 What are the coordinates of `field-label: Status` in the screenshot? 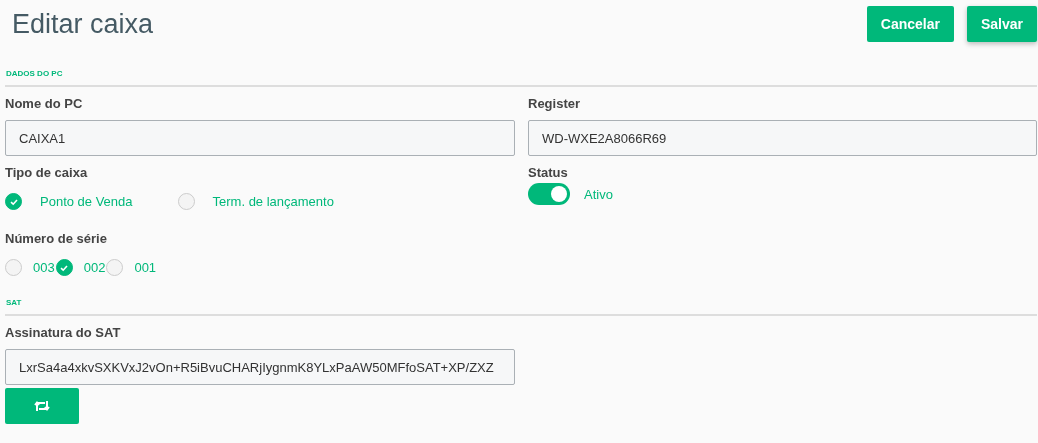 It's located at (548, 172).